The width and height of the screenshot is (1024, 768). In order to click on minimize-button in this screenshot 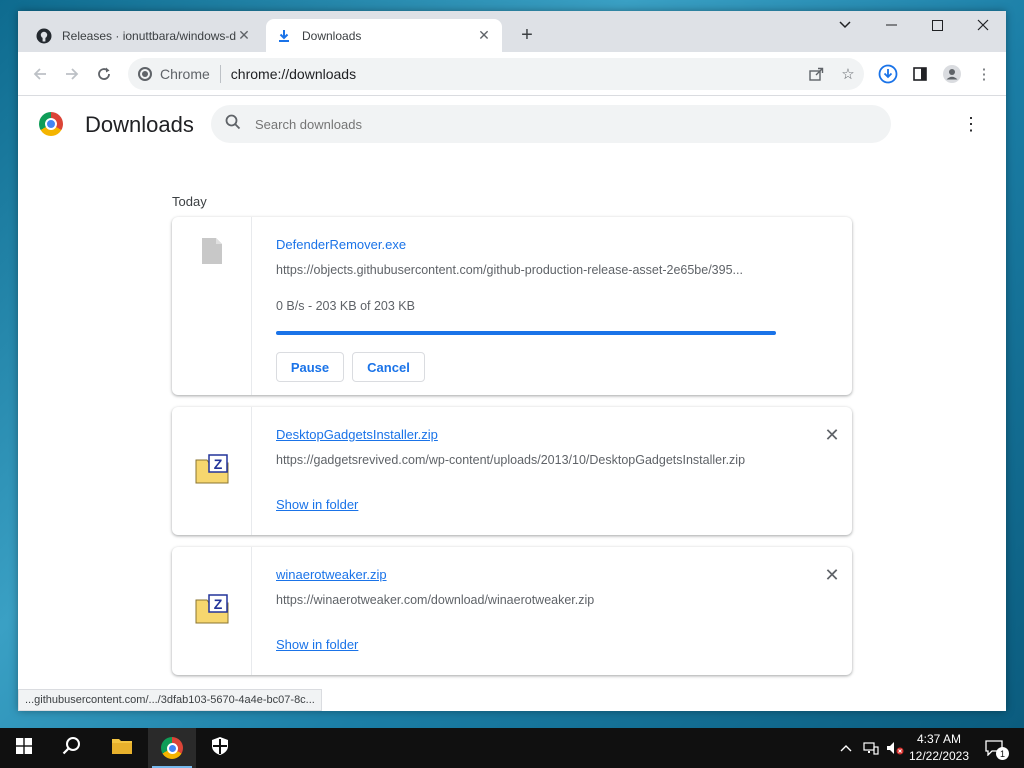, I will do `click(891, 25)`.